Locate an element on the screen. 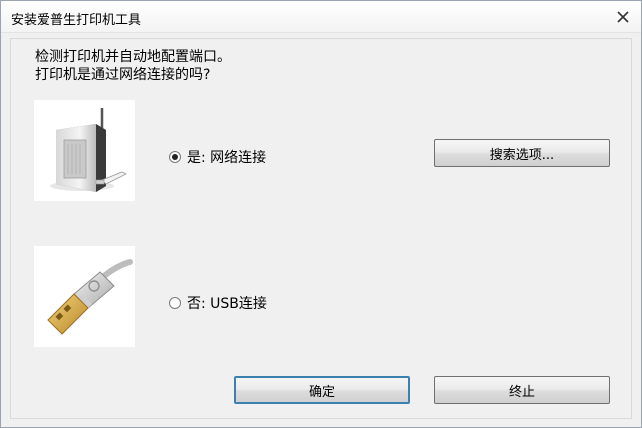 This screenshot has width=642, height=428. network-printer-icon is located at coordinates (88, 150).